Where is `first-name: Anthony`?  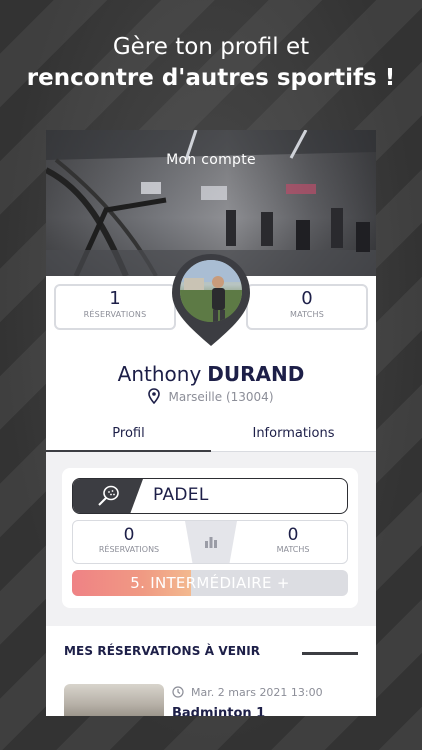
first-name: Anthony is located at coordinates (159, 374).